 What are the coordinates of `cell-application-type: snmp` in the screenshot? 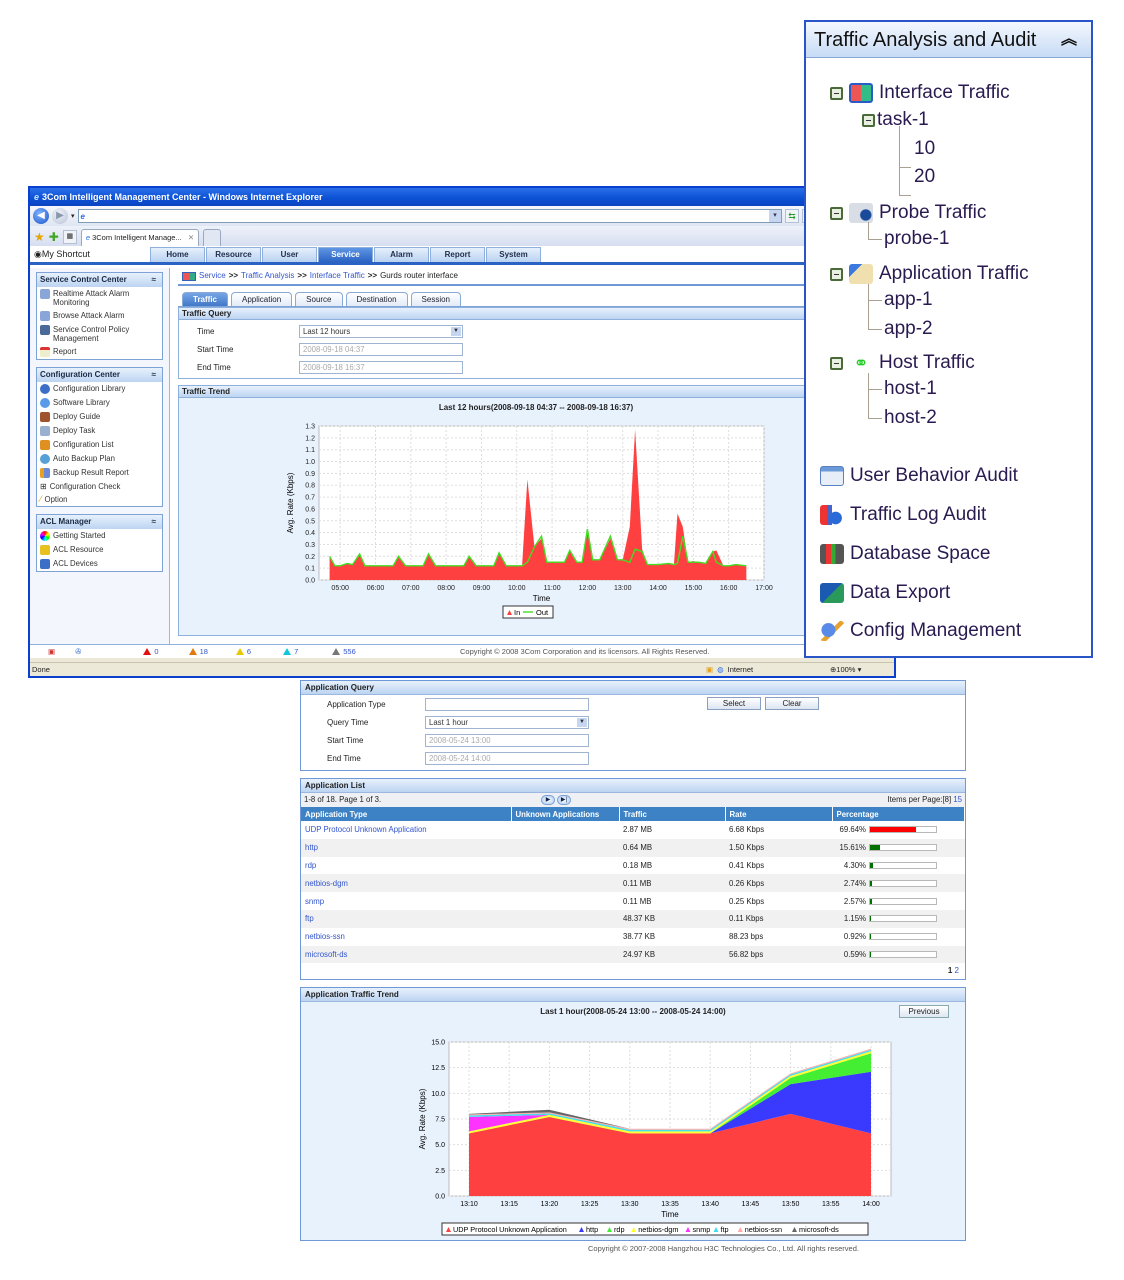 It's located at (406, 901).